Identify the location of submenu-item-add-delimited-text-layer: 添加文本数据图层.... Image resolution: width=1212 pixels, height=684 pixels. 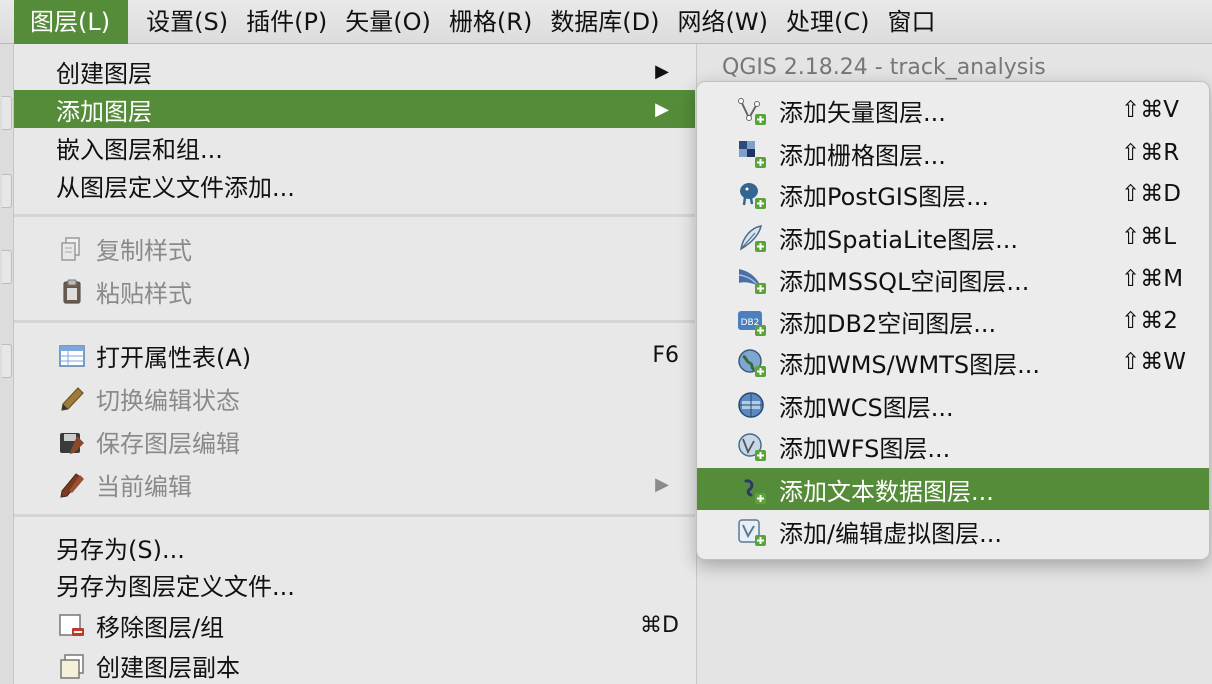
(953, 489).